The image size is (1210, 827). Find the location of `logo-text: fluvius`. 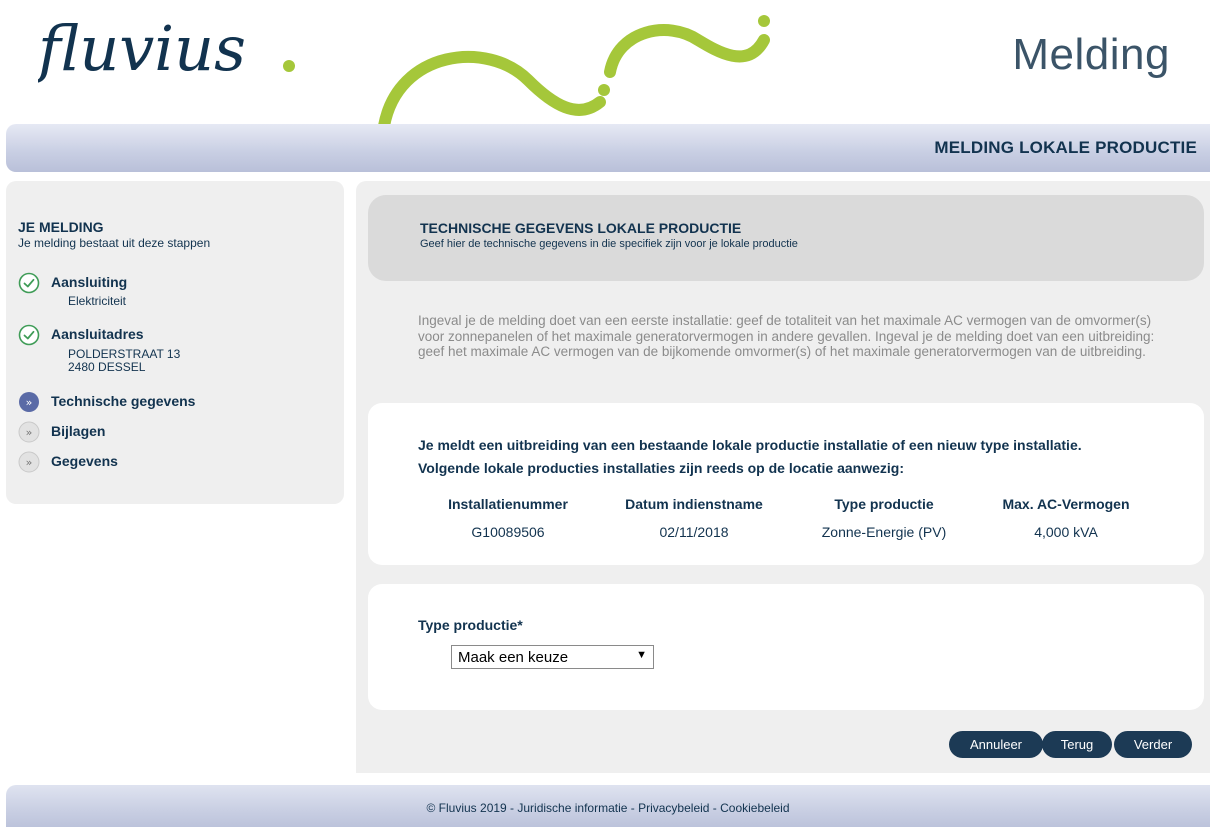

logo-text: fluvius is located at coordinates (142, 48).